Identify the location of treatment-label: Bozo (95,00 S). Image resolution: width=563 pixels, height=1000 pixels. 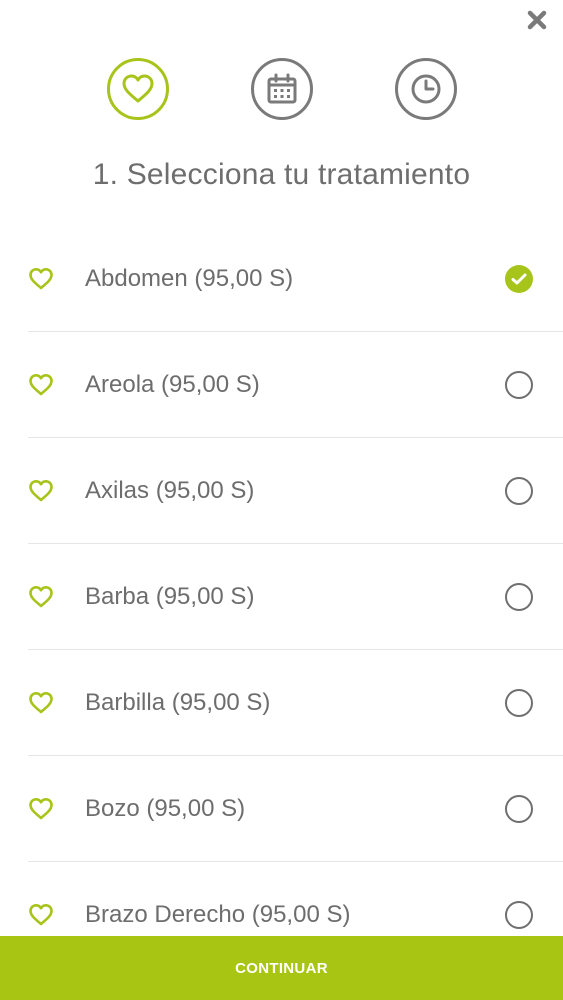
(165, 808).